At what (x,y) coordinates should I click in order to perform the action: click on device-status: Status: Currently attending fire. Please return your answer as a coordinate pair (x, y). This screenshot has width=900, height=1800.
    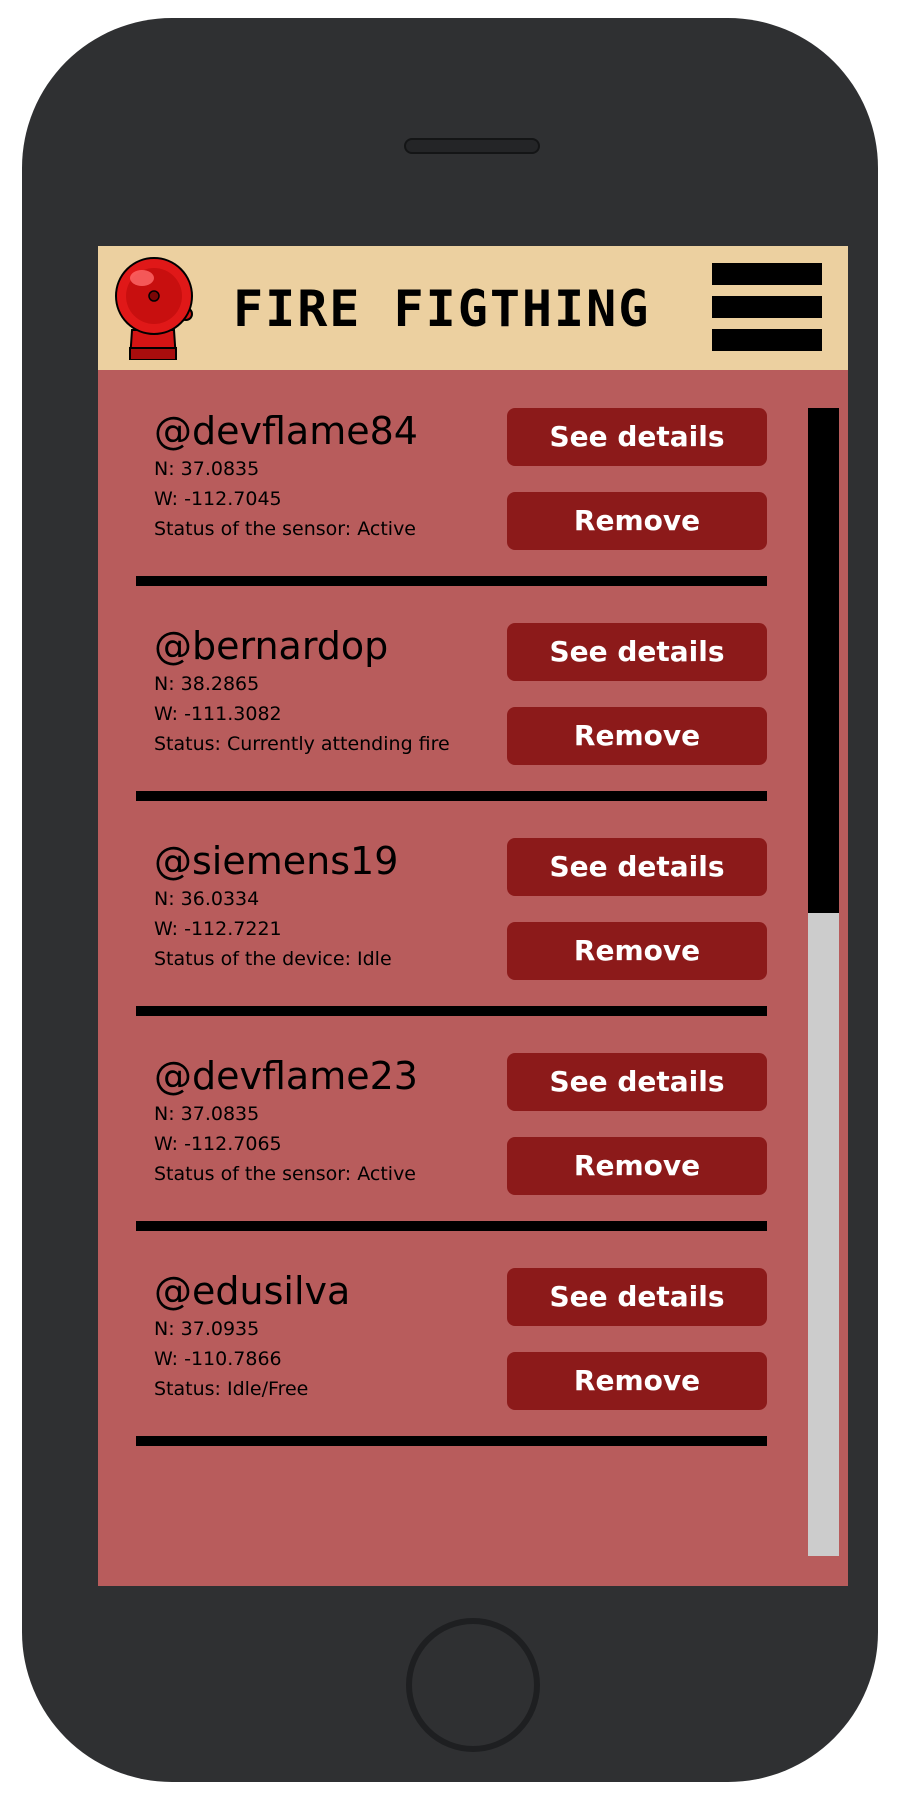
    Looking at the image, I should click on (302, 744).